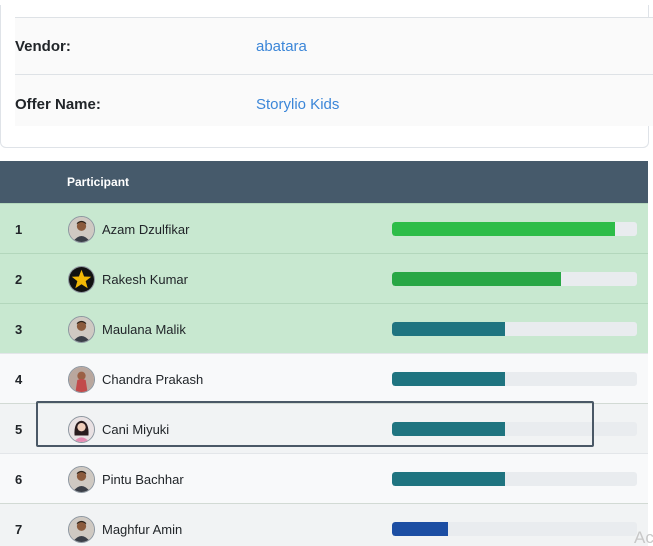  What do you see at coordinates (135, 429) in the screenshot?
I see `participant-name: Cani Miyuki` at bounding box center [135, 429].